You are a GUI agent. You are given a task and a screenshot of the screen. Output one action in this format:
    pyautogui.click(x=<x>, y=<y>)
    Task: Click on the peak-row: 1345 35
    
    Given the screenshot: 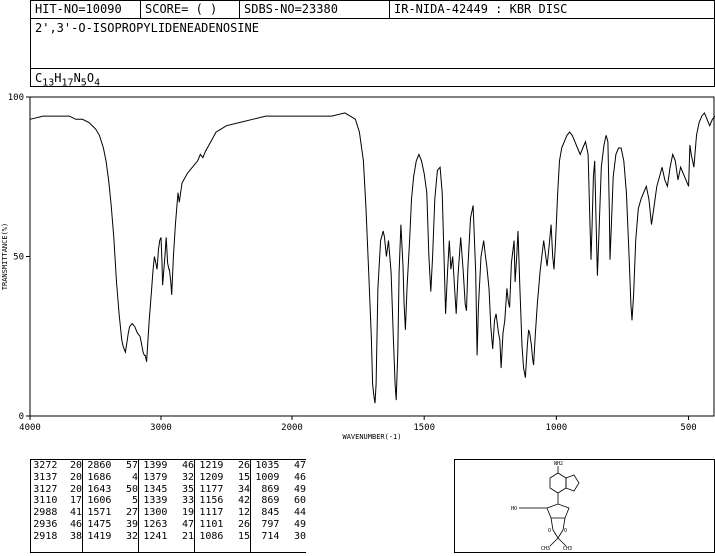 What is the action you would take?
    pyautogui.click(x=166, y=490)
    